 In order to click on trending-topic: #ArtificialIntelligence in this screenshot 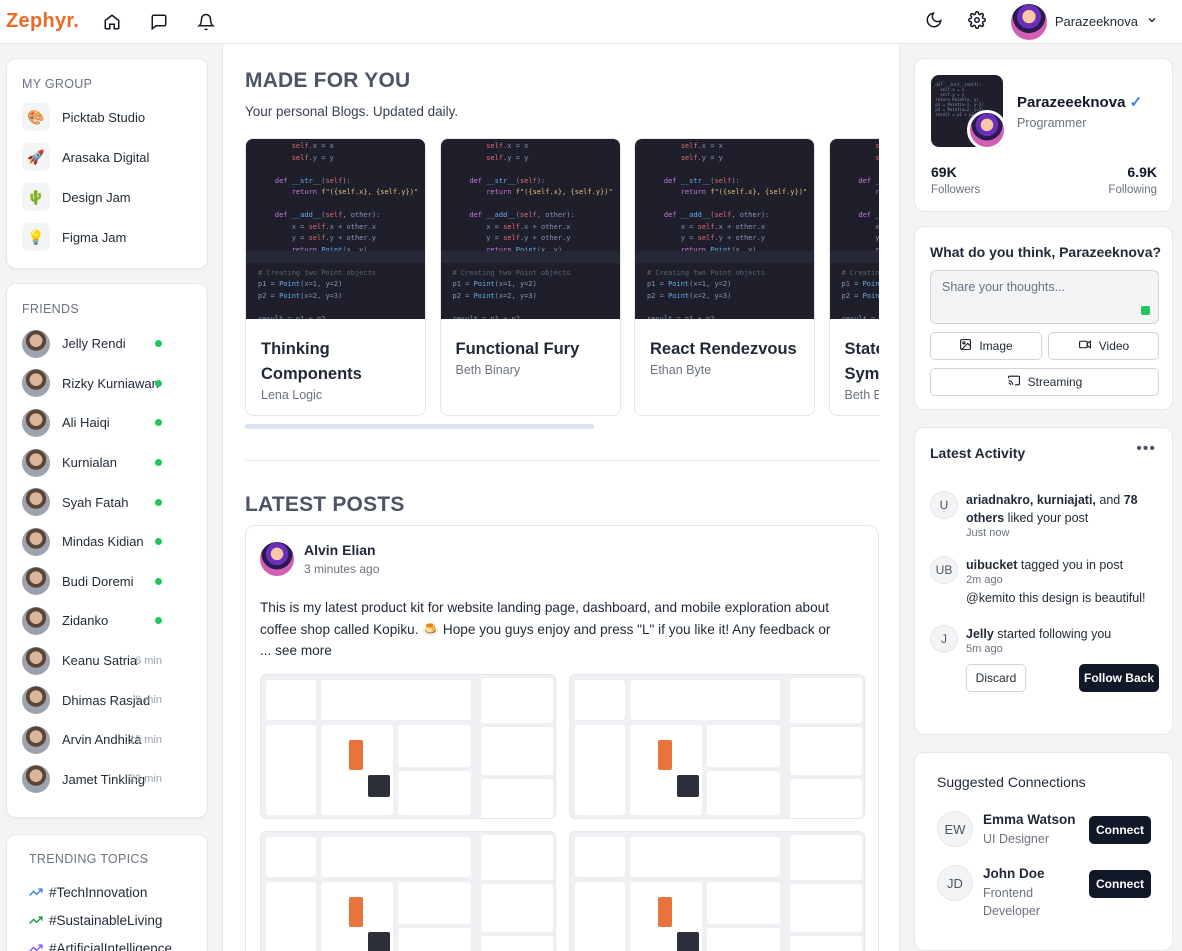, I will do `click(107, 942)`.